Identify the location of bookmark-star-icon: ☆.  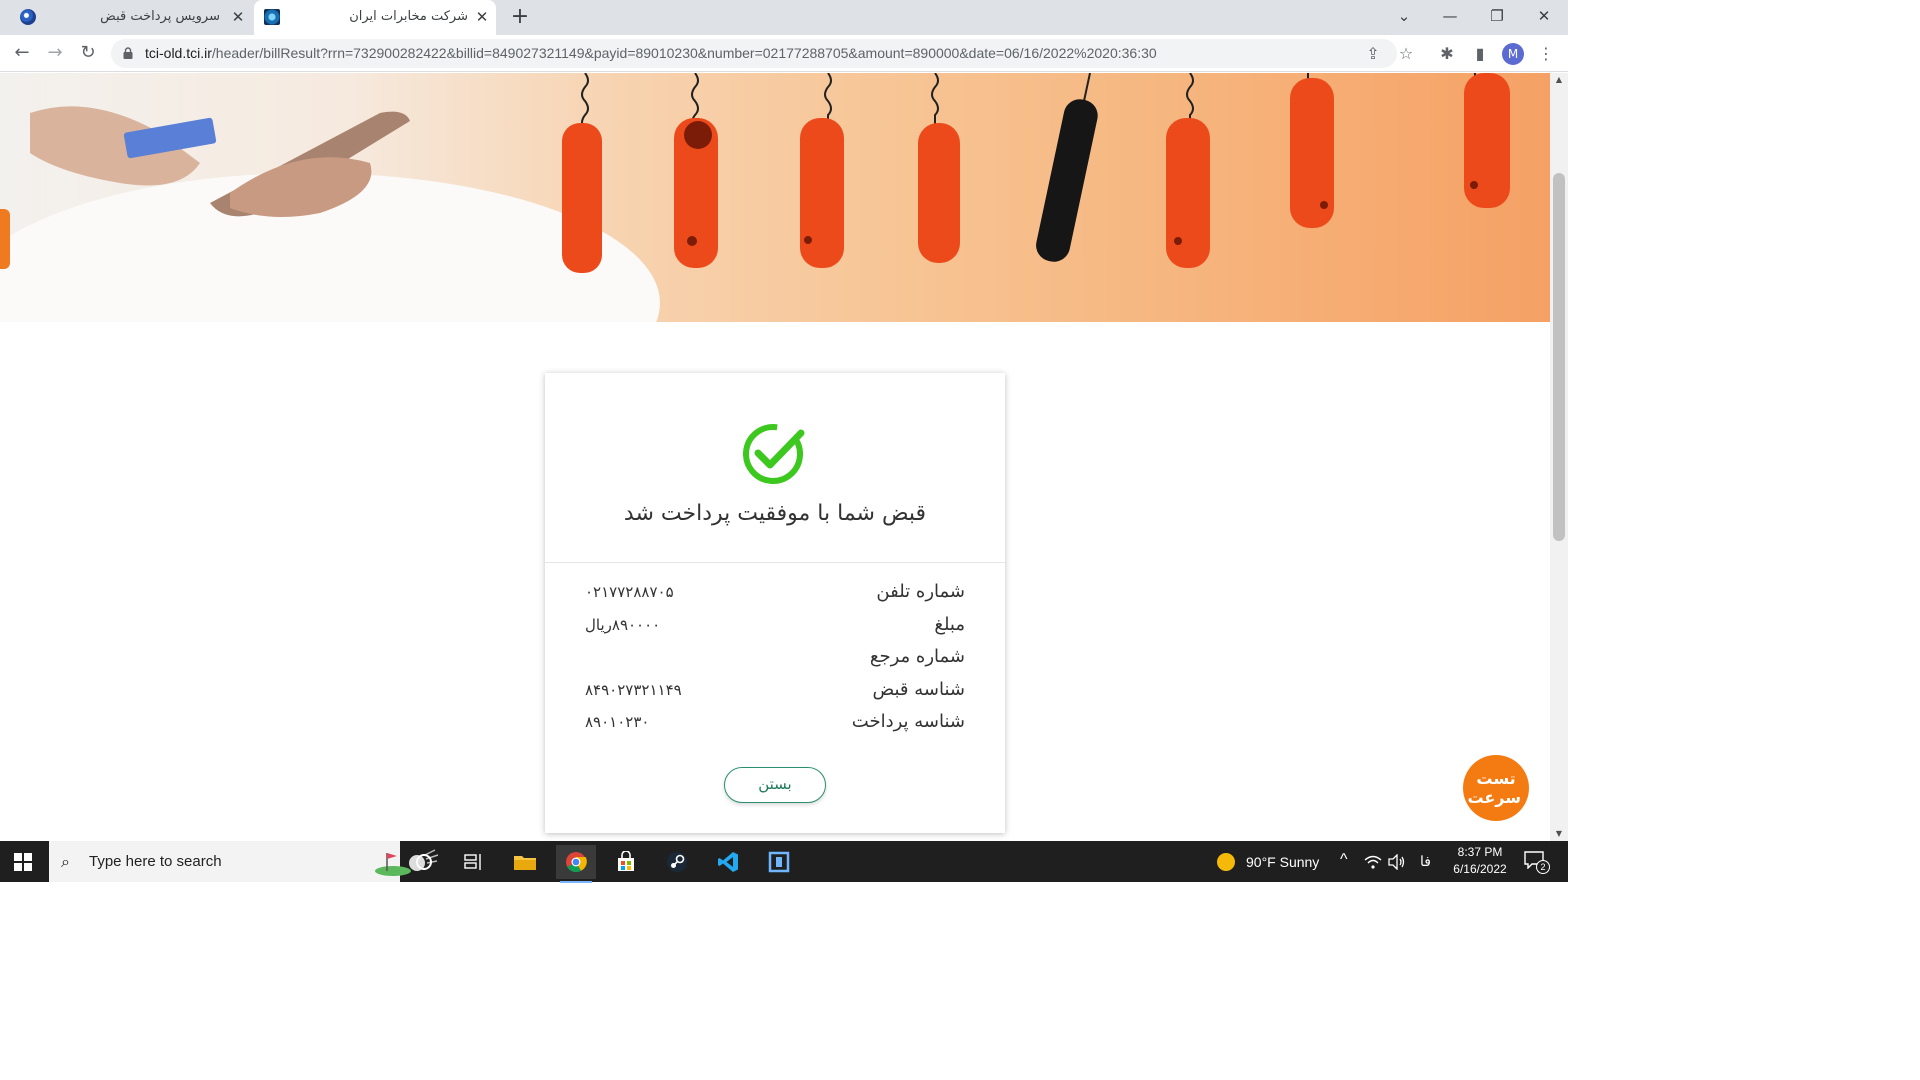
(1406, 54).